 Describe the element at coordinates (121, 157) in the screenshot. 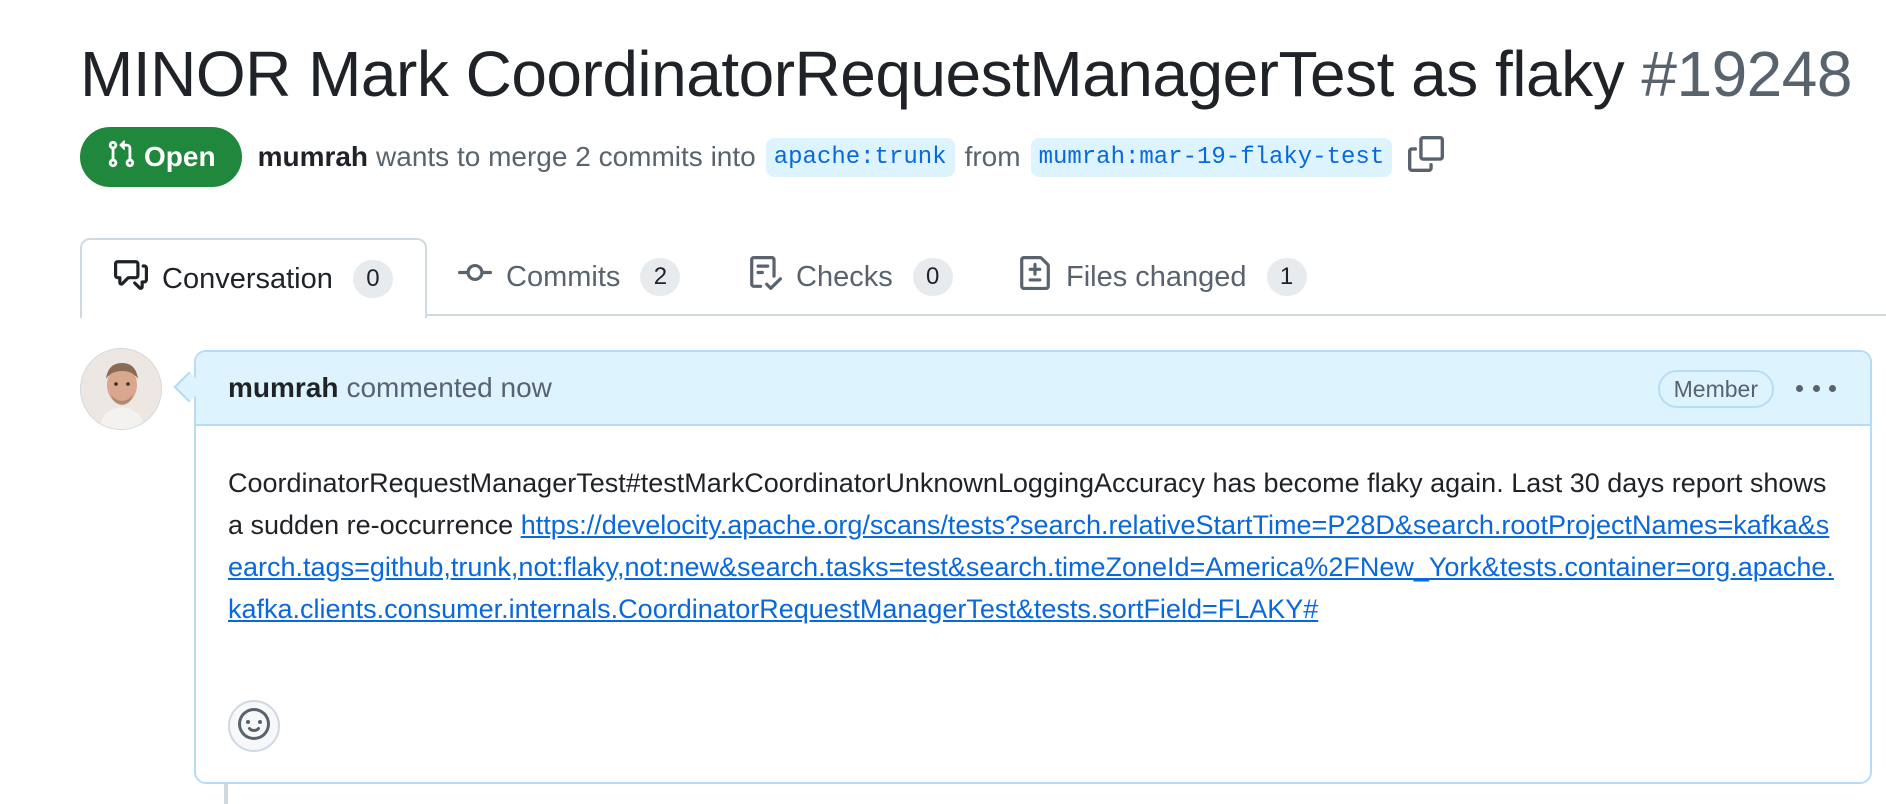

I see `git-pull-request-icon` at that location.